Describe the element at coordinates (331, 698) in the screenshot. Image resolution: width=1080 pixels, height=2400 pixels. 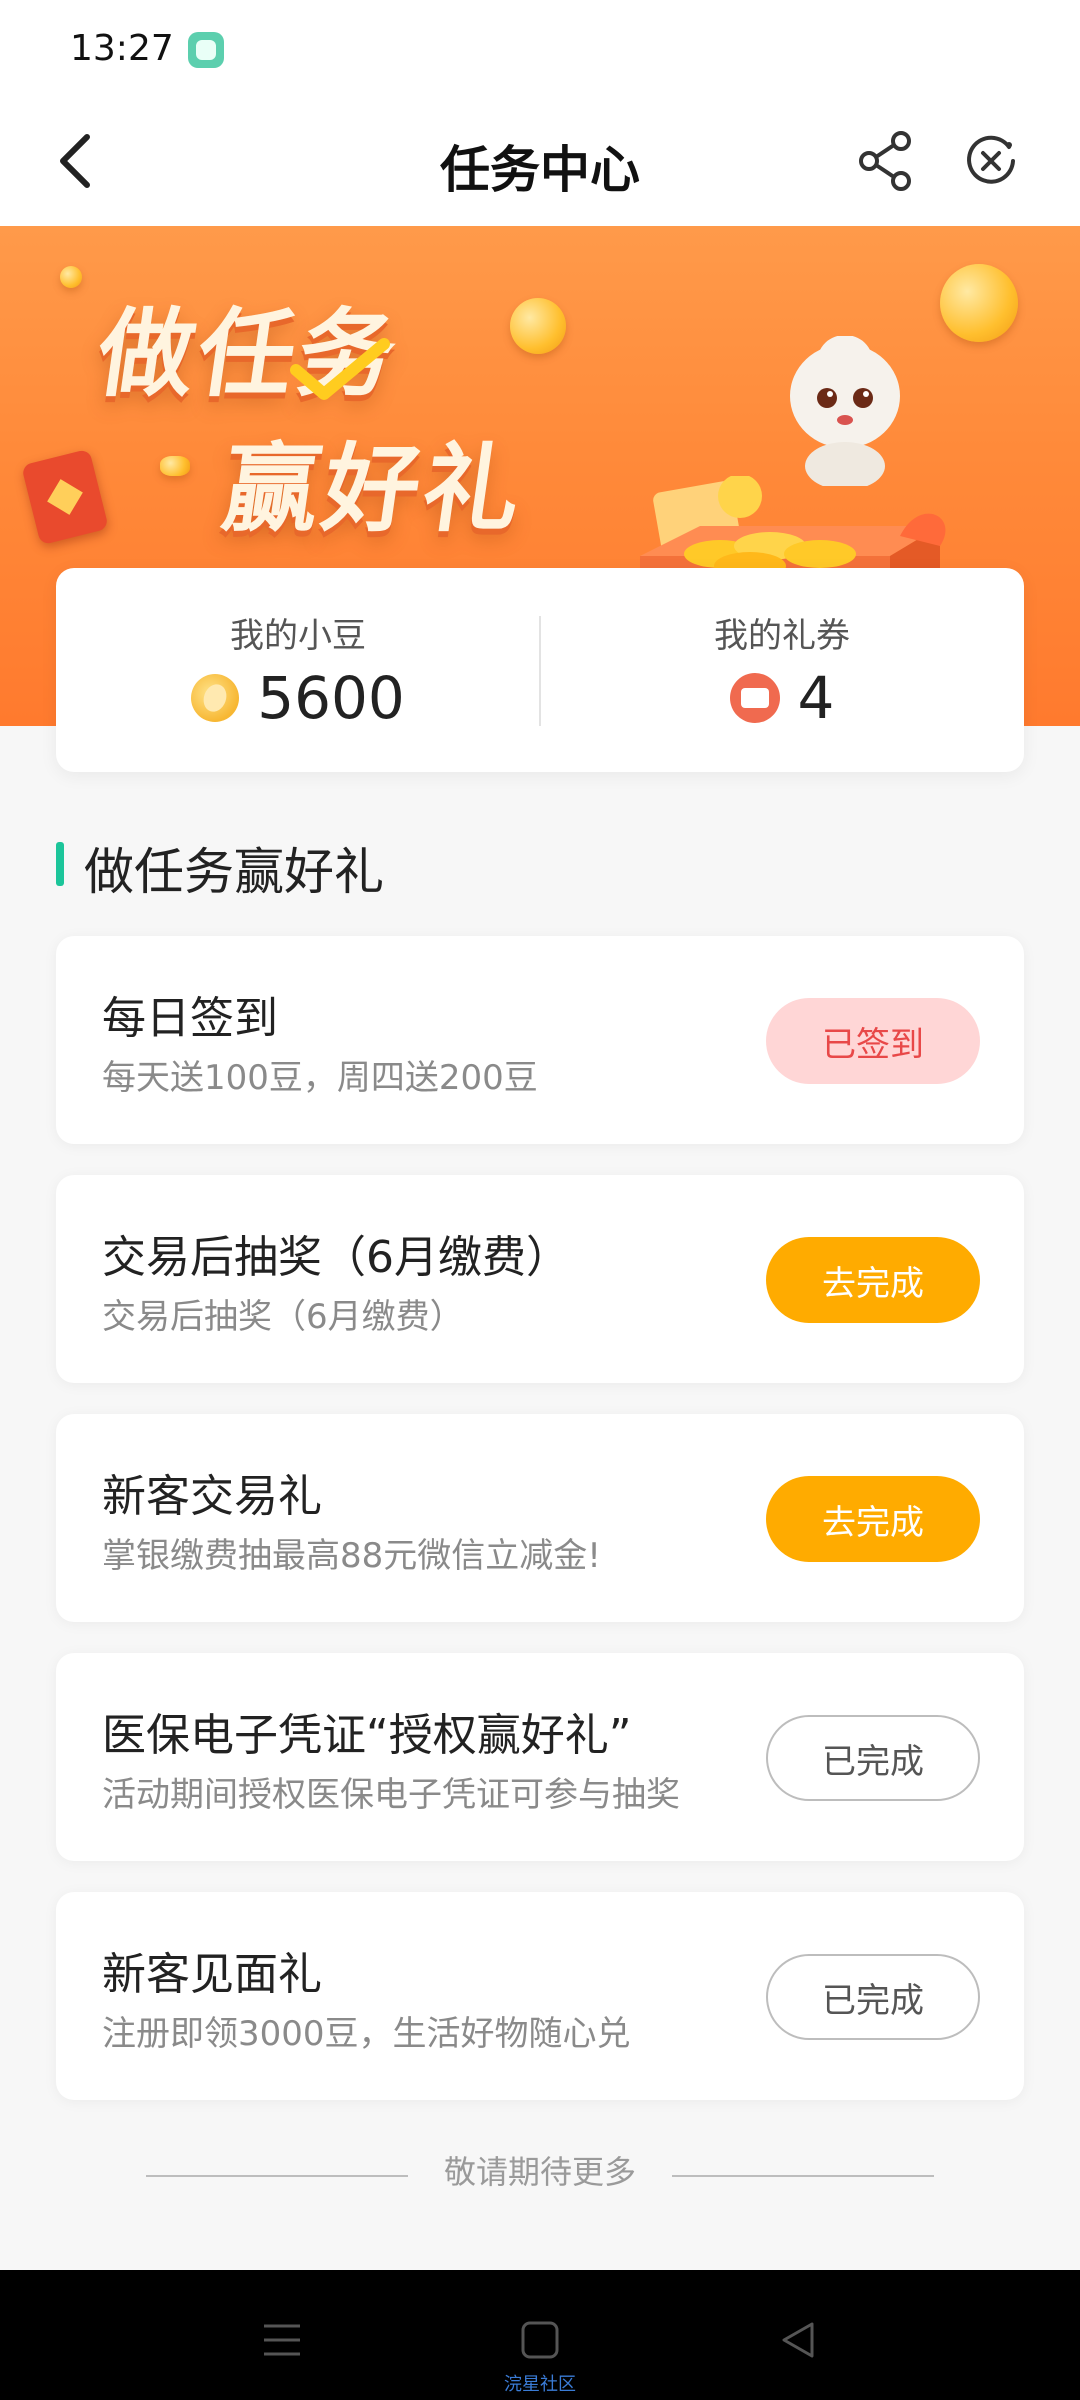
I see `beans-value: 5600` at that location.